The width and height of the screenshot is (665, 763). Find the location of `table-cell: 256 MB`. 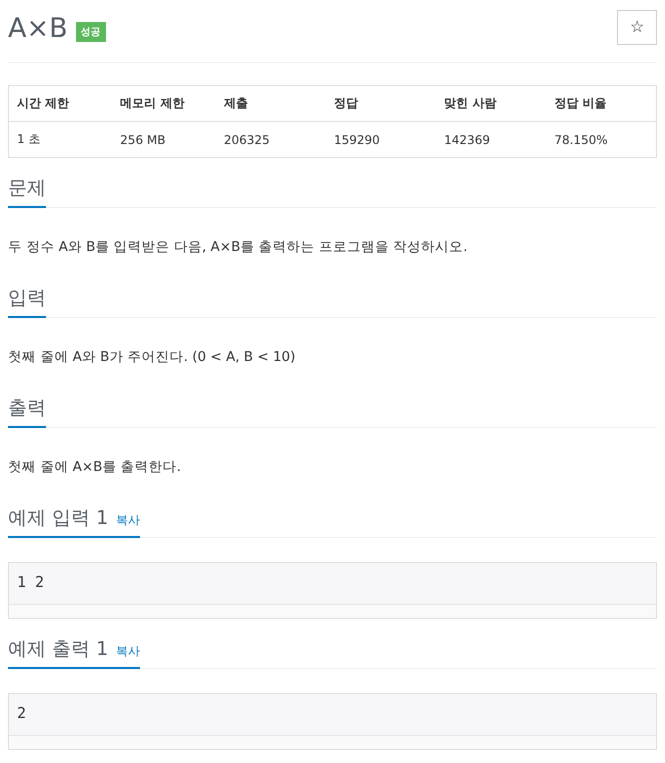

table-cell: 256 MB is located at coordinates (164, 140).